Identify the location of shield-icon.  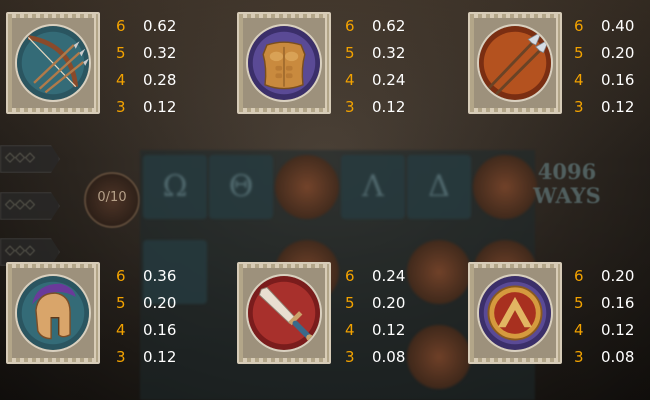
(515, 313).